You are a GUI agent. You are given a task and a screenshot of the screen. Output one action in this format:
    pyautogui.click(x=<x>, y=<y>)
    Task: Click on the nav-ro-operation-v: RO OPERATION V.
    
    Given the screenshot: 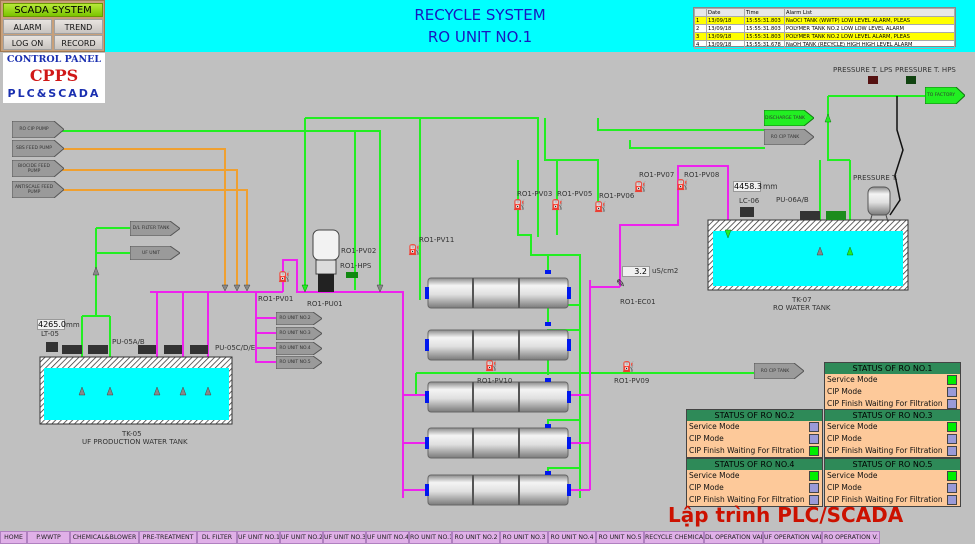 What is the action you would take?
    pyautogui.click(x=851, y=537)
    